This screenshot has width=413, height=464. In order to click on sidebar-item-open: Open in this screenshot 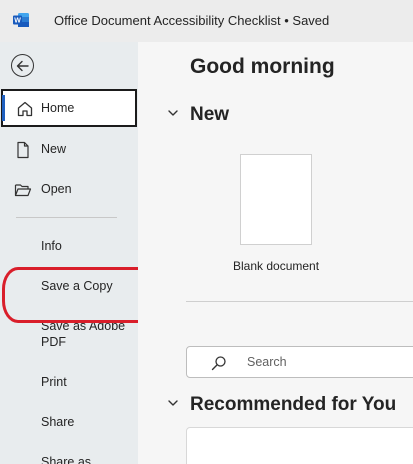, I will do `click(69, 189)`.